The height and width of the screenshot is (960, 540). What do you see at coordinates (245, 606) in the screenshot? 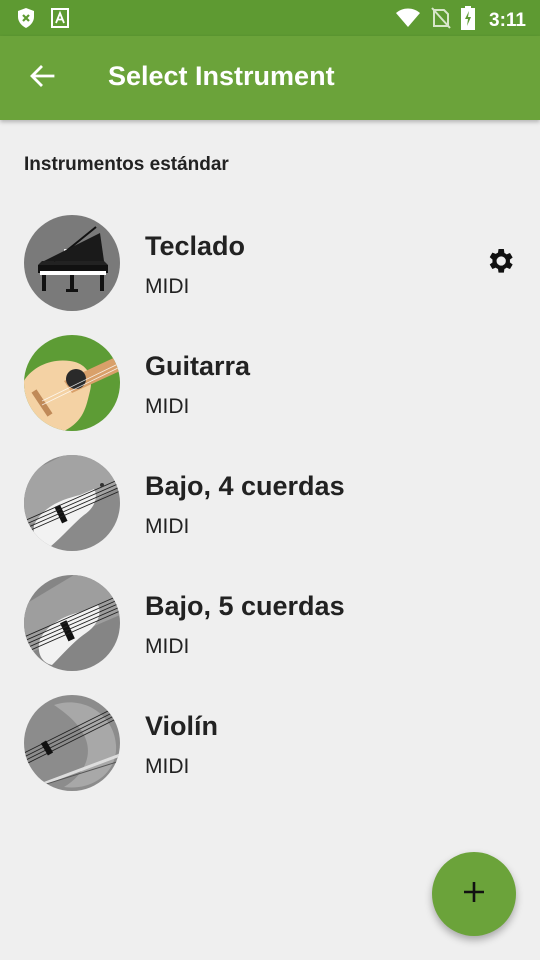
I see `instrument-name: Bajo, 5 cuerdas` at bounding box center [245, 606].